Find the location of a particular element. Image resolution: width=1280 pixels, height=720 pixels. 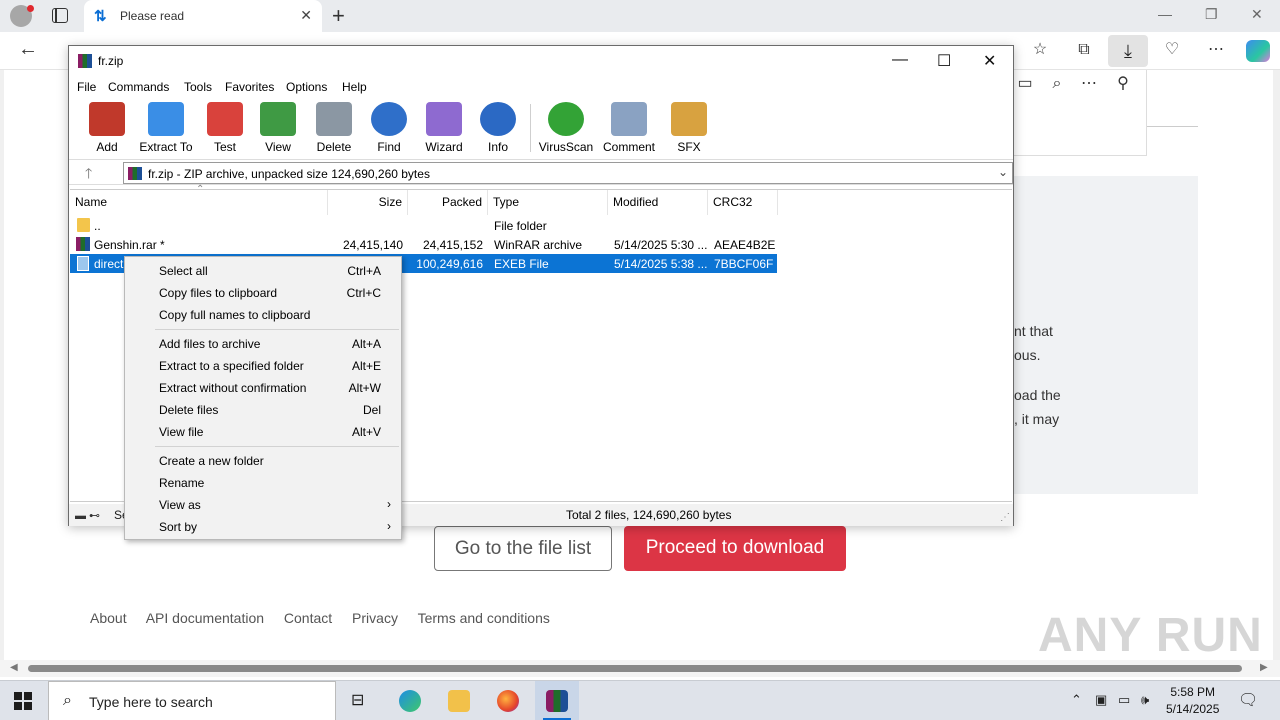

new-tab-button: + is located at coordinates (338, 16).